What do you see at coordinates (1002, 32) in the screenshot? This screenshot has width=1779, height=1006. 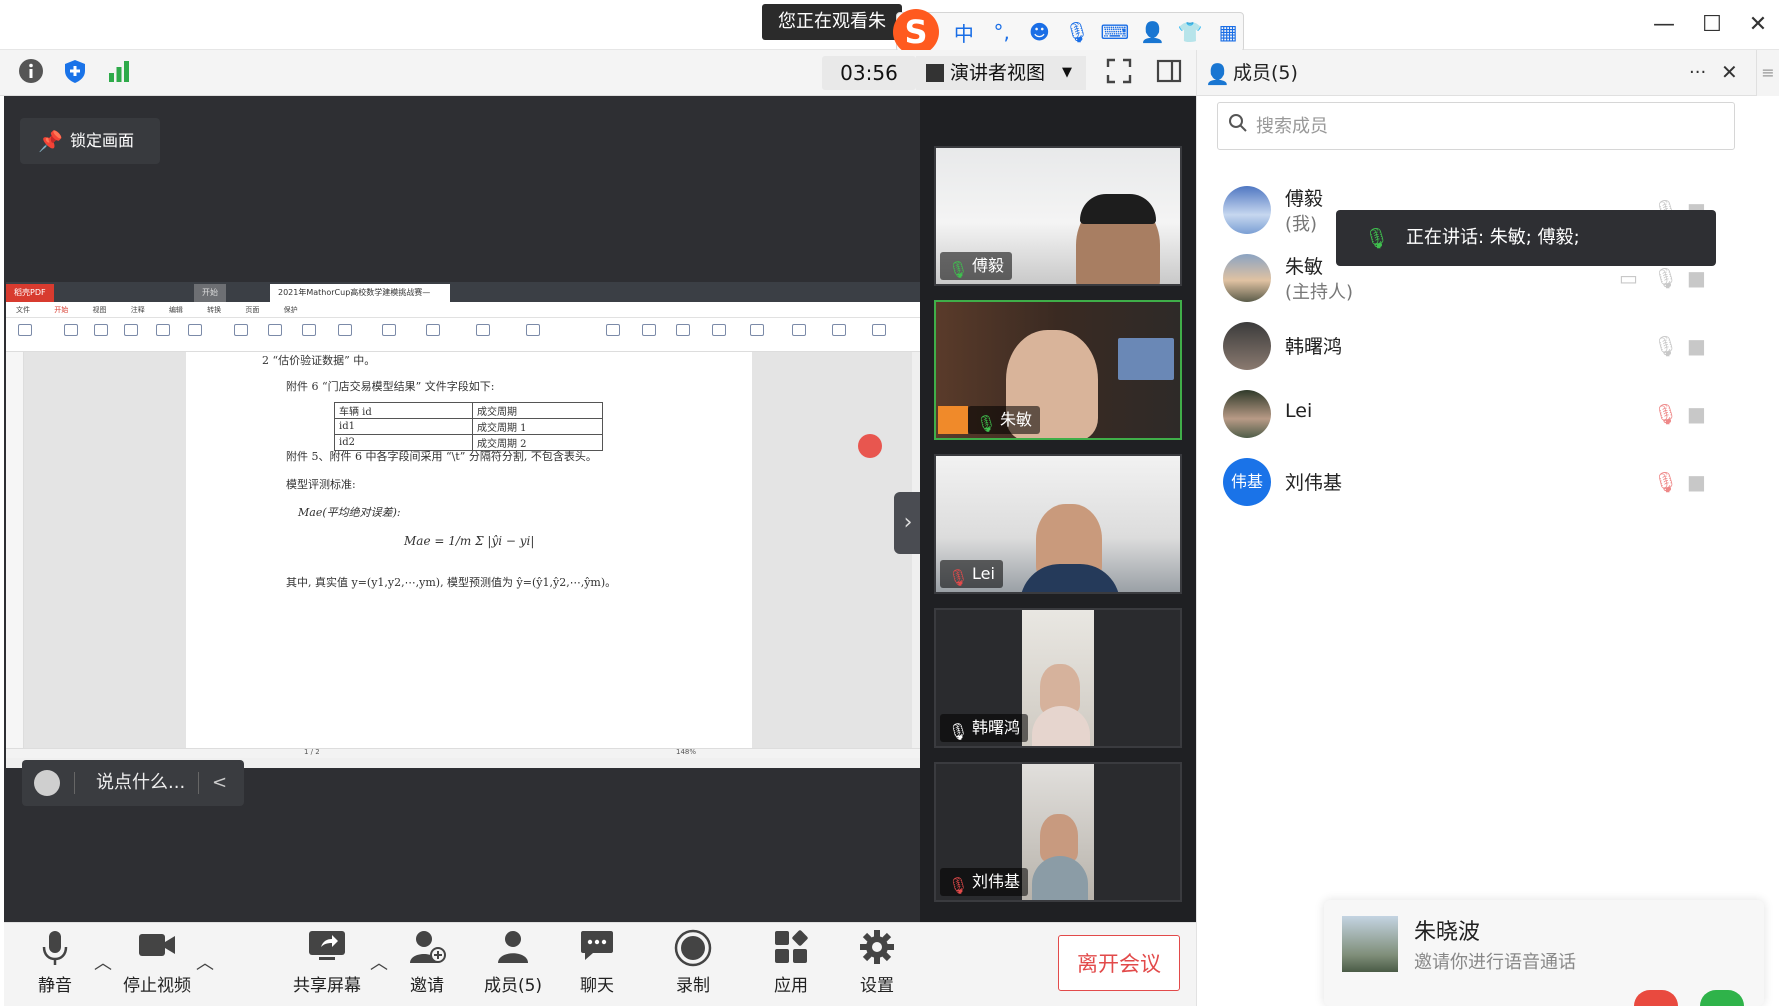 I see `ime-punctuation-icon: °,` at bounding box center [1002, 32].